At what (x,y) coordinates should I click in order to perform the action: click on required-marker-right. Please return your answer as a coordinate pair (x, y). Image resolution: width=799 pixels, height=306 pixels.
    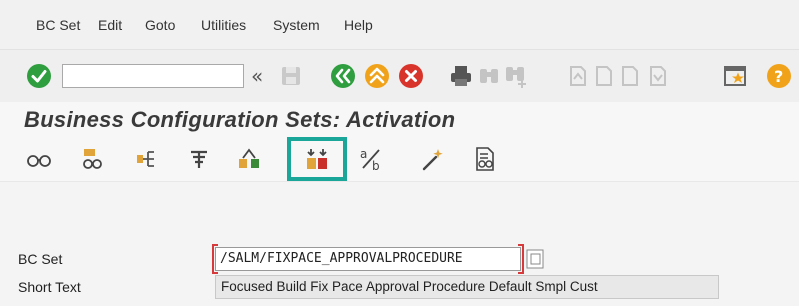
    Looking at the image, I should click on (521, 259).